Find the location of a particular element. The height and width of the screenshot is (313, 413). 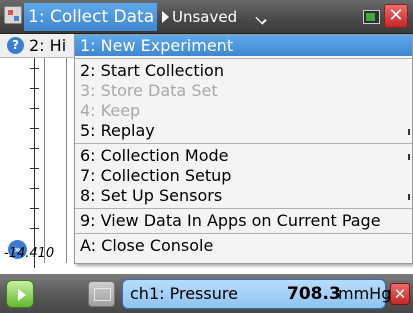

menu-item-label: 8: Set Up Sensors is located at coordinates (151, 195).